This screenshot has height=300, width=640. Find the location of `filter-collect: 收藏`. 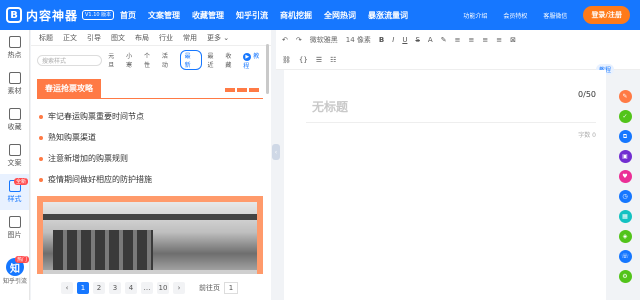

filter-collect: 收藏 is located at coordinates (231, 60).